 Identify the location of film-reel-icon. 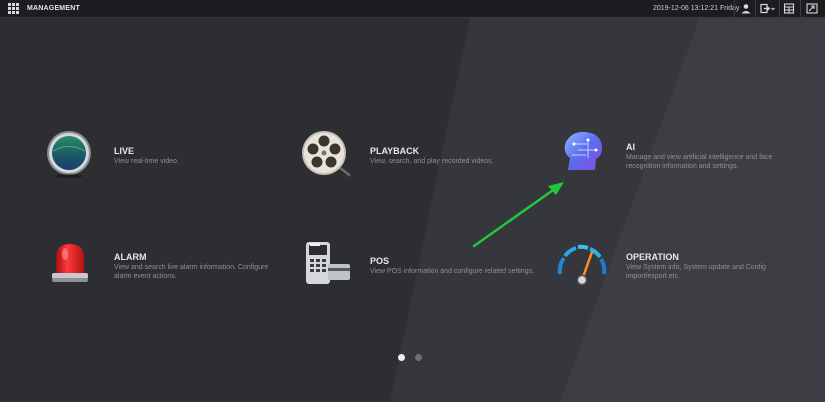
(326, 154).